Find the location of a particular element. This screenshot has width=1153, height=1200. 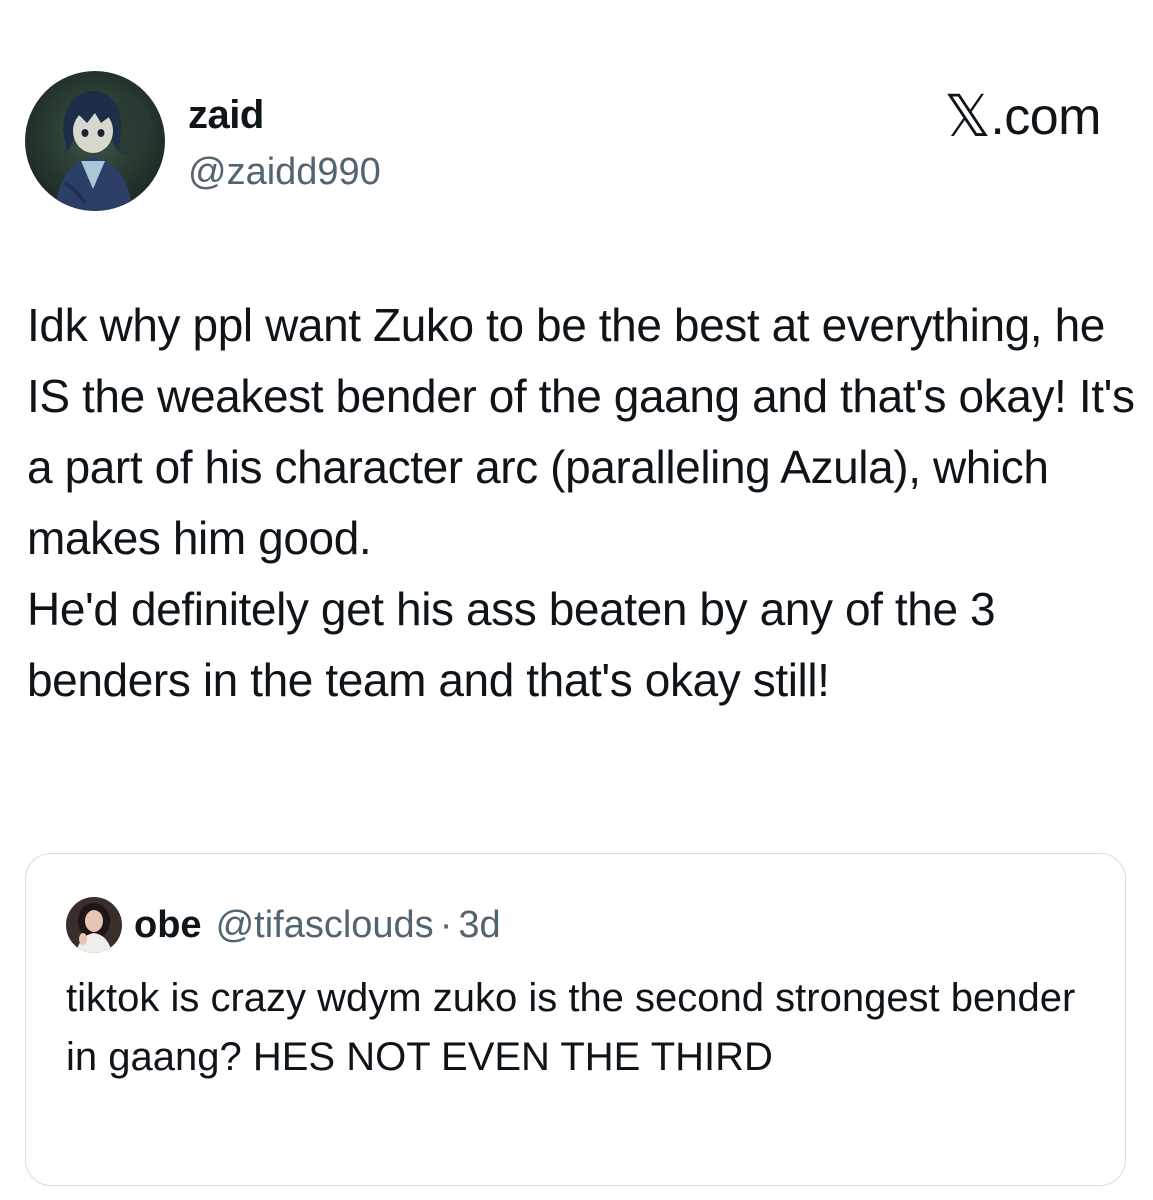

anime-avatar-icon is located at coordinates (95, 141).